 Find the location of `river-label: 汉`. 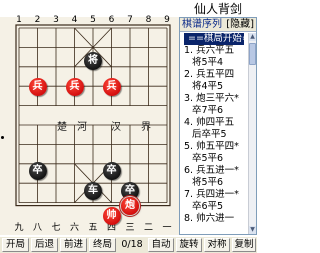

river-label: 汉 is located at coordinates (116, 127).